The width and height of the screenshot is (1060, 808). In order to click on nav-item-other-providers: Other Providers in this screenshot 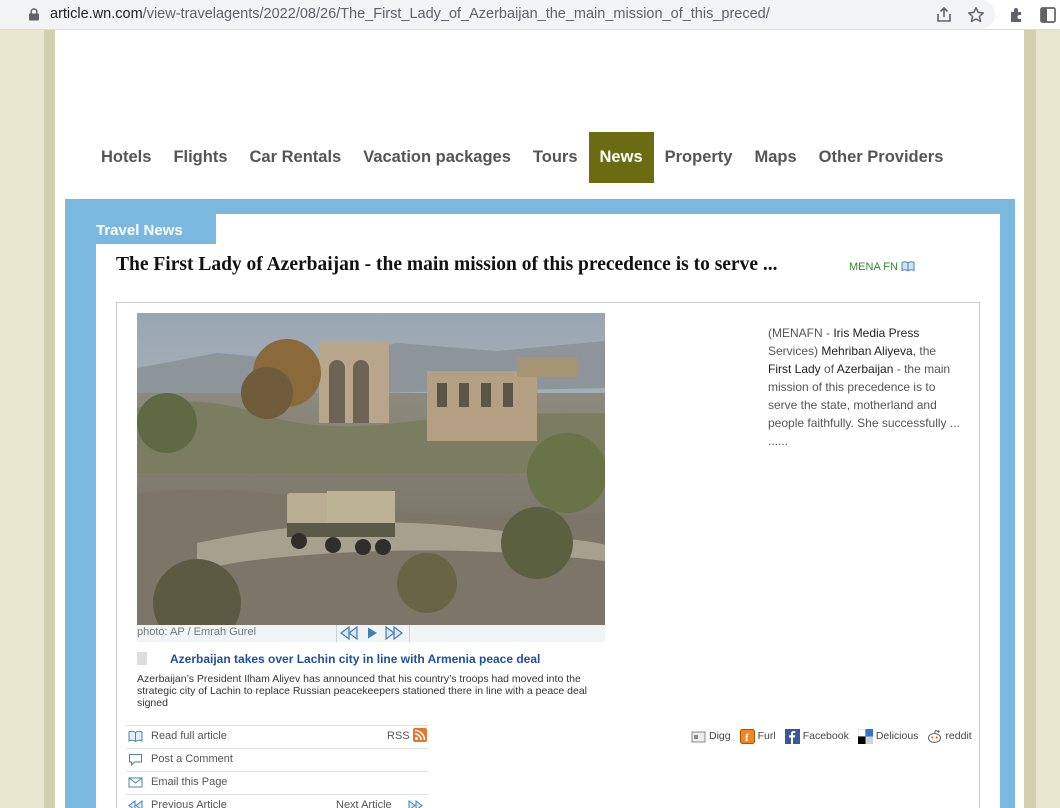, I will do `click(881, 157)`.